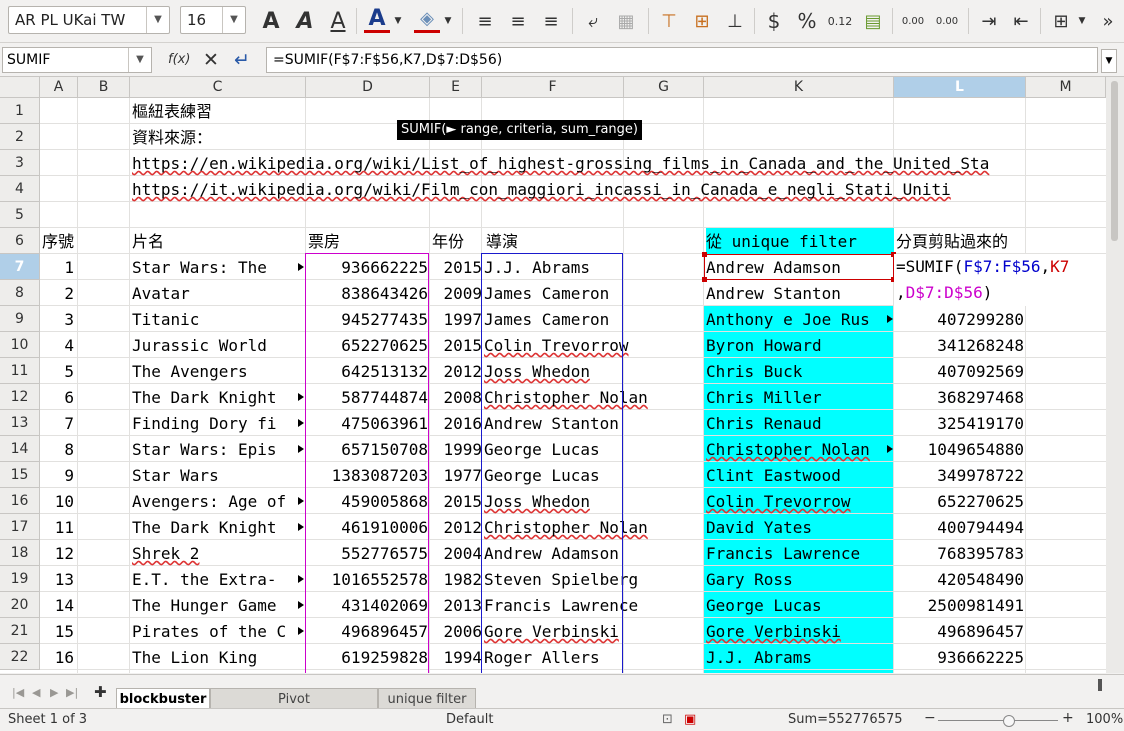  I want to click on unique-director-cell: Chris Renaud, so click(796, 423).